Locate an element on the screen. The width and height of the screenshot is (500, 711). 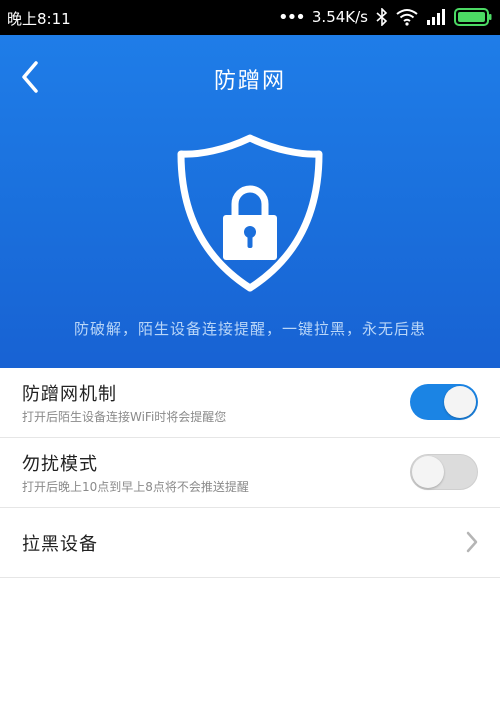
setting-row-do-not-disturb: 勿扰模式 打开后晚上10点到早上8点将不会推送提醒 is located at coordinates (250, 473).